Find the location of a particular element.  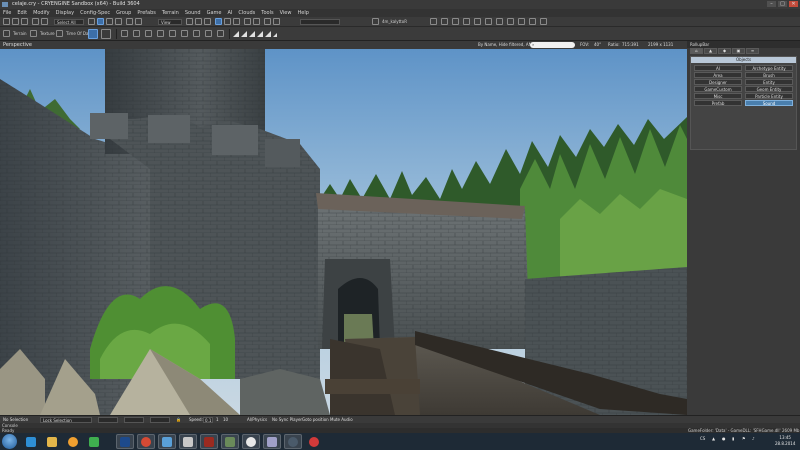

edit-mode-b-icon is located at coordinates (106, 34).